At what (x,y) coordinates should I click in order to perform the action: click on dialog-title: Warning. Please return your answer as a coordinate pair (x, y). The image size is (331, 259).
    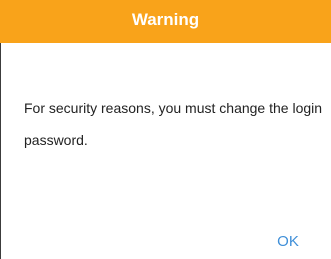
    Looking at the image, I should click on (165, 19).